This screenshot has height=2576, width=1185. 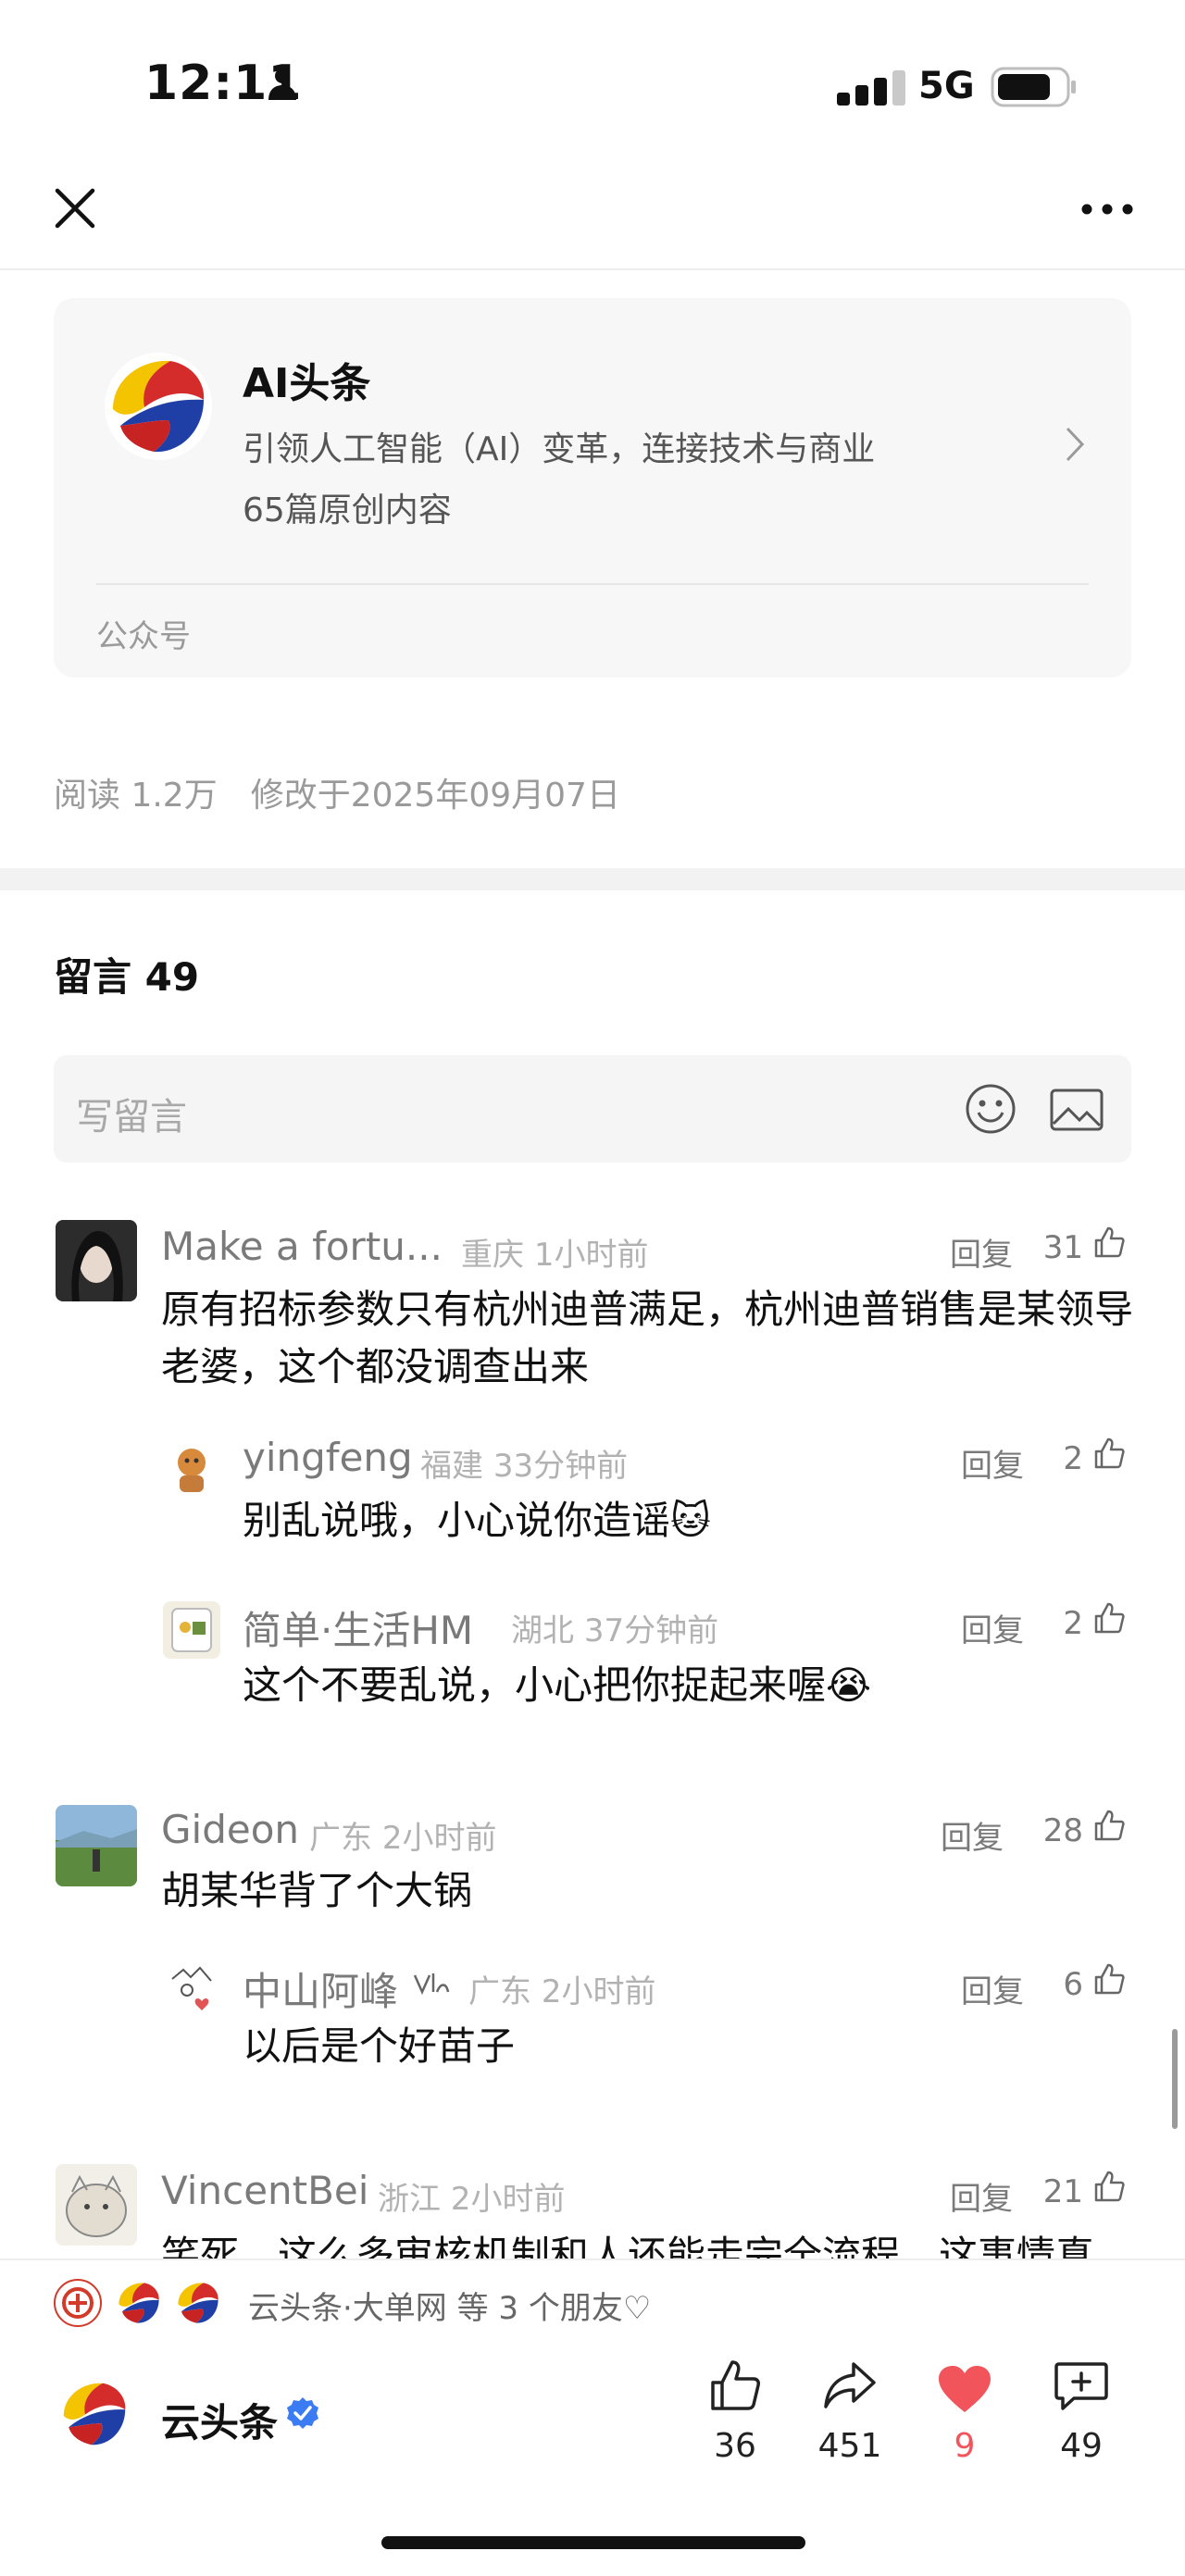 I want to click on comment-count: 49, so click(x=1081, y=2446).